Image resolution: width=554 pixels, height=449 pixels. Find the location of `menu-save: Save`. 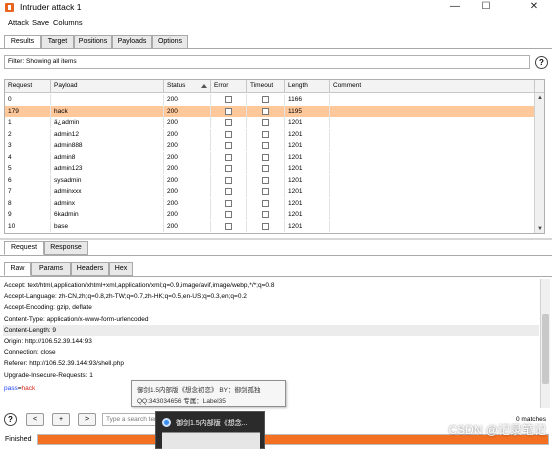

menu-save: Save is located at coordinates (40, 22).